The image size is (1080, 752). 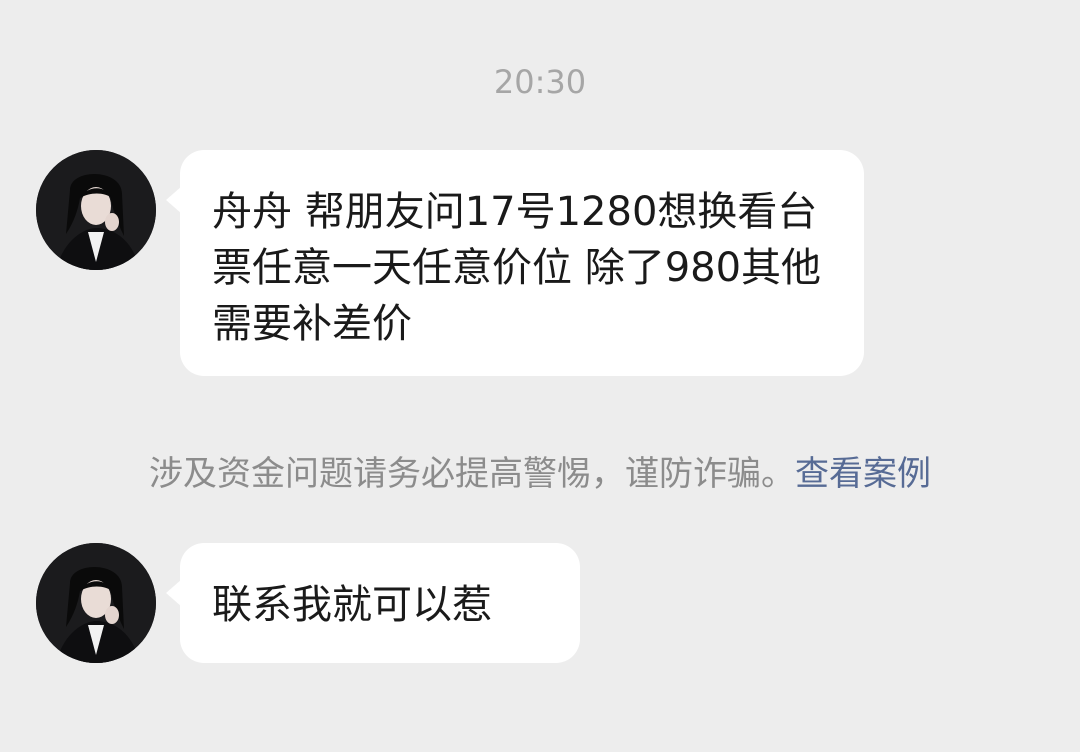 I want to click on message-text: 舟舟 帮朋友问17号1280想换看台票任意一天任意价位 除了980其他需要补差价, so click(x=517, y=268).